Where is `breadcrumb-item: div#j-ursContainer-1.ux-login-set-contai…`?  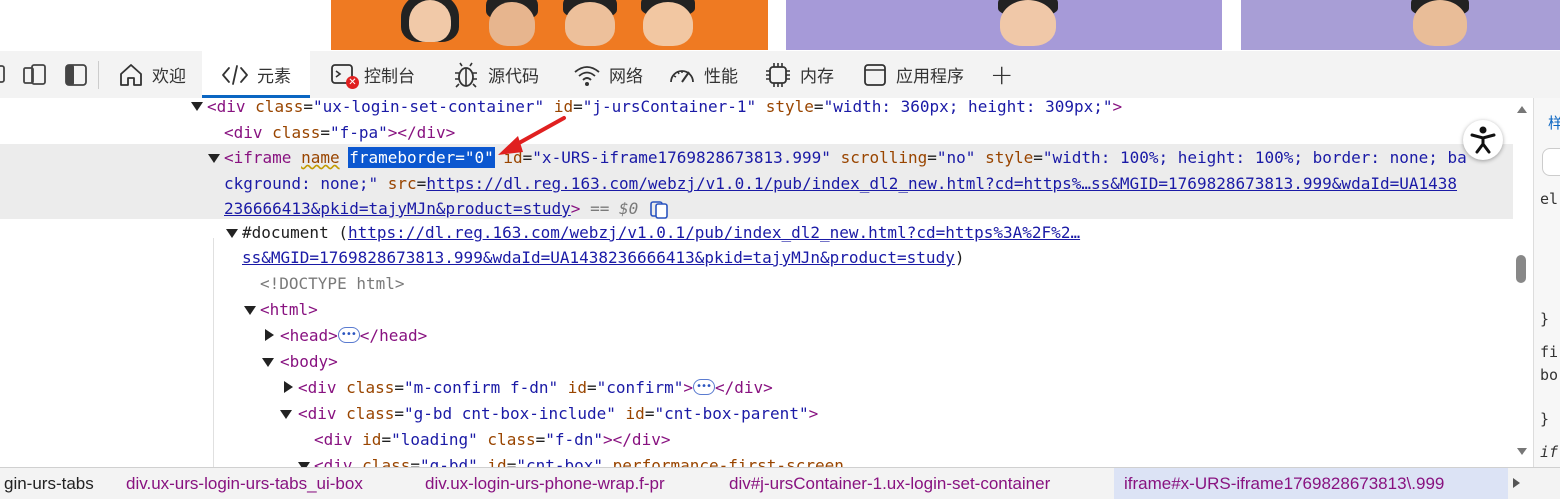 breadcrumb-item: div#j-ursContainer-1.ux-login-set-contai… is located at coordinates (889, 483).